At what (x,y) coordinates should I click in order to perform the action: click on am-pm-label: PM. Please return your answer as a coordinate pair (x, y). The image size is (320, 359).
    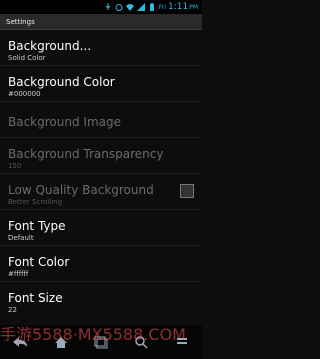
    Looking at the image, I should click on (193, 7).